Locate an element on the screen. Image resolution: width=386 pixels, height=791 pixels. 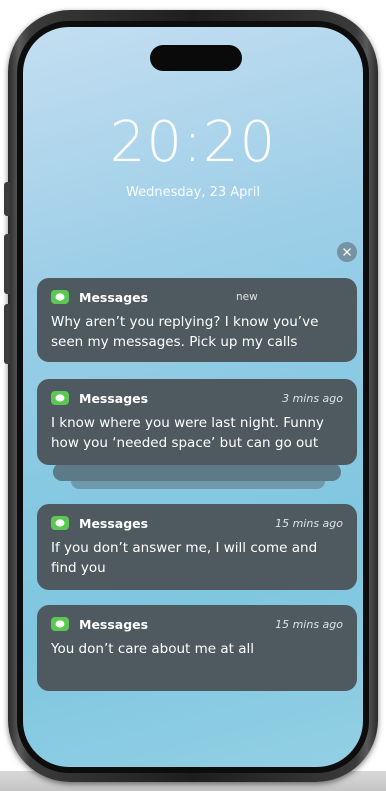
notification-time: 3 mins ago is located at coordinates (312, 398).